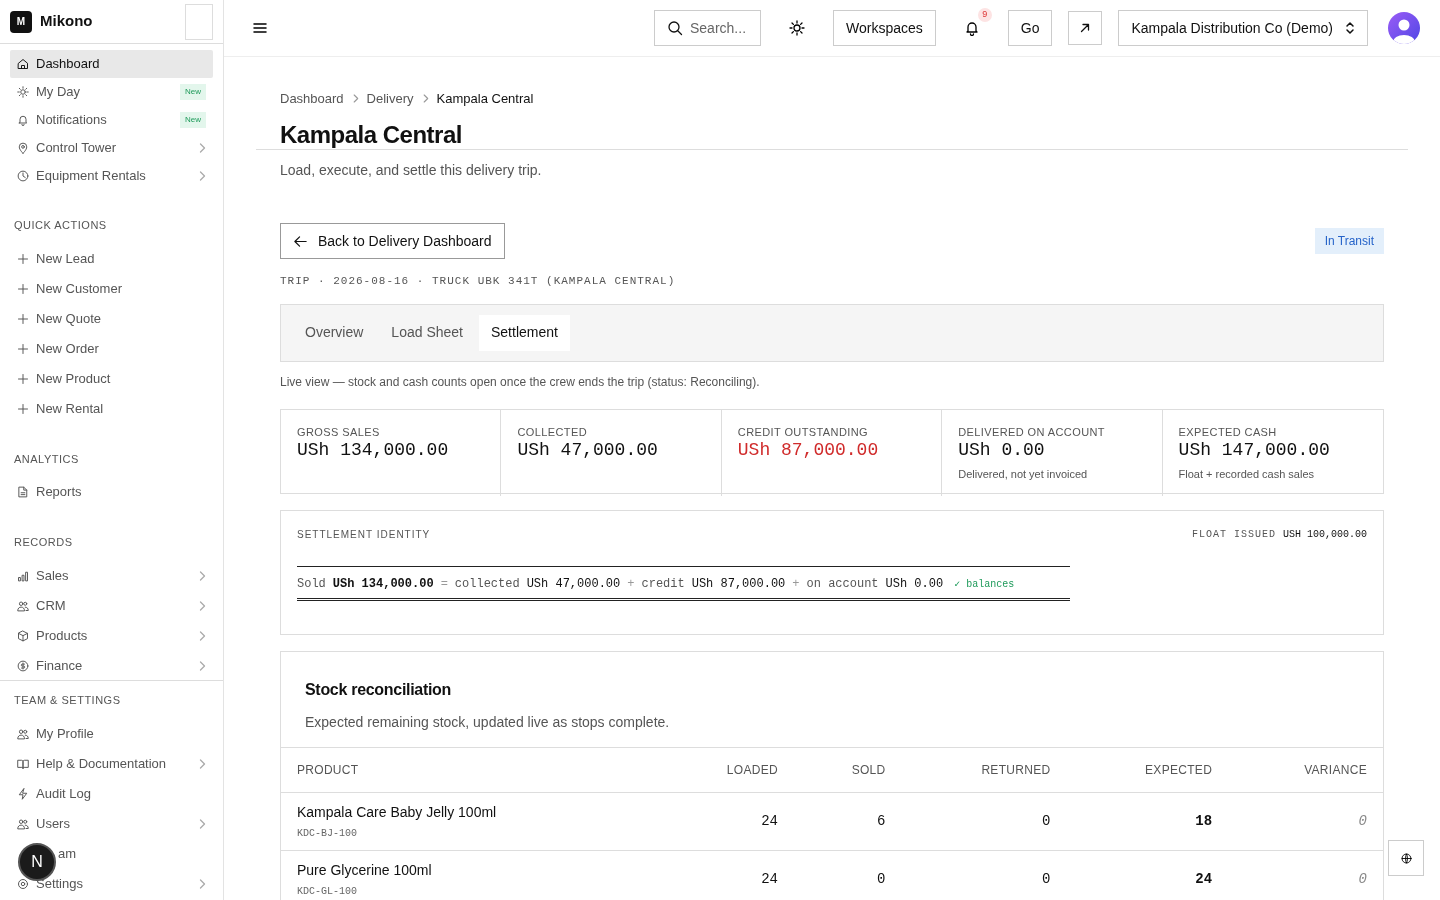 This screenshot has height=900, width=1440. Describe the element at coordinates (808, 451) in the screenshot. I see `metric-value: USh 87,000.00` at that location.